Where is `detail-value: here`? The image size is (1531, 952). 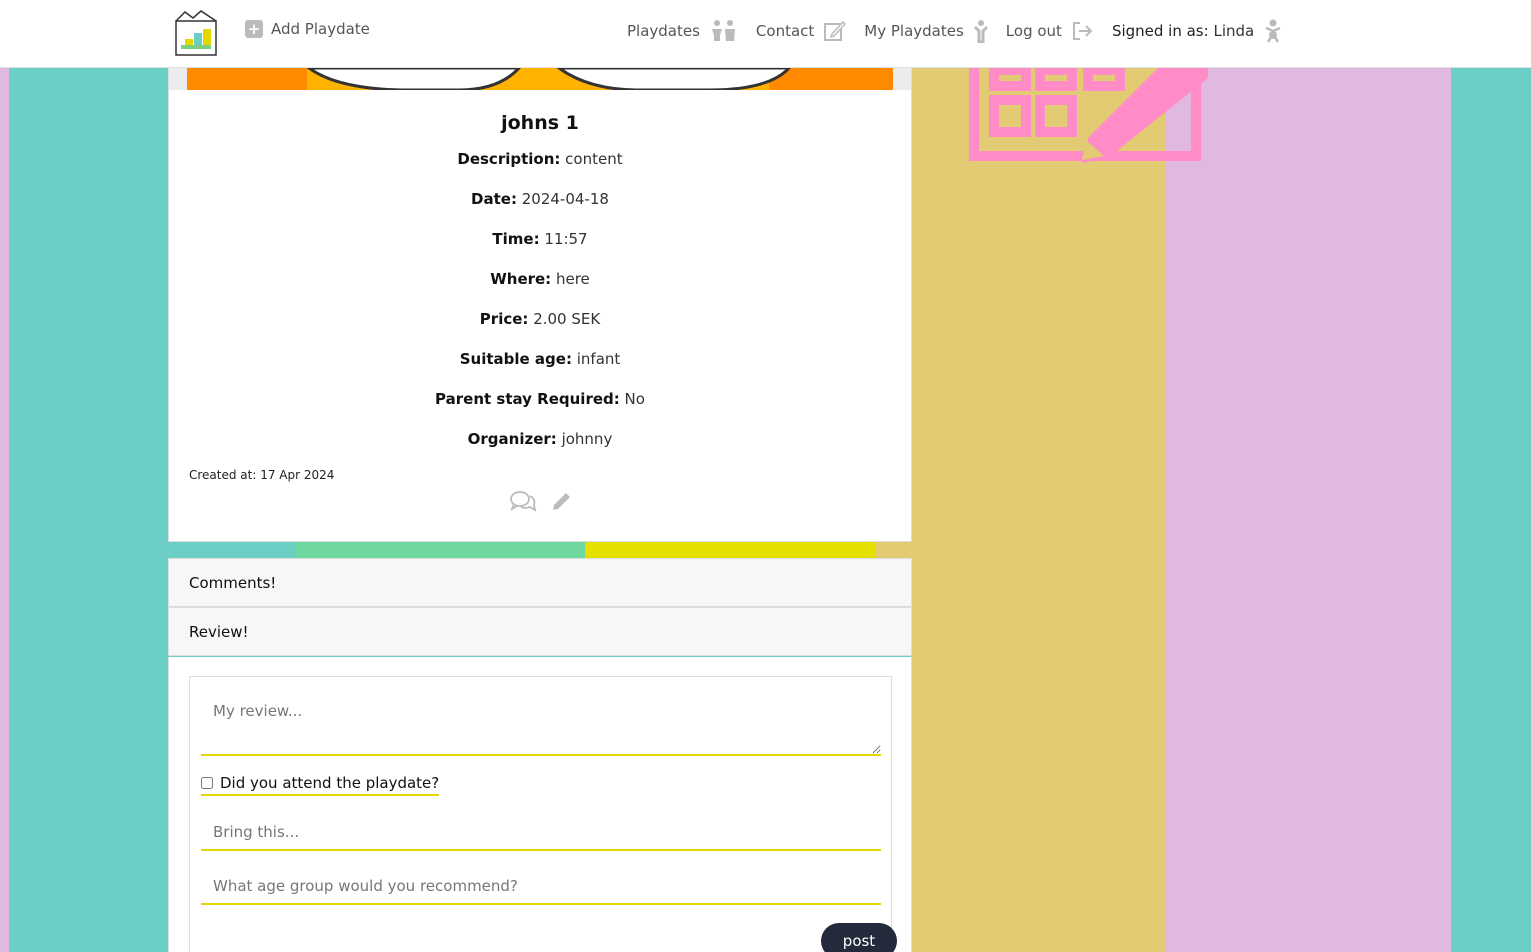 detail-value: here is located at coordinates (572, 279).